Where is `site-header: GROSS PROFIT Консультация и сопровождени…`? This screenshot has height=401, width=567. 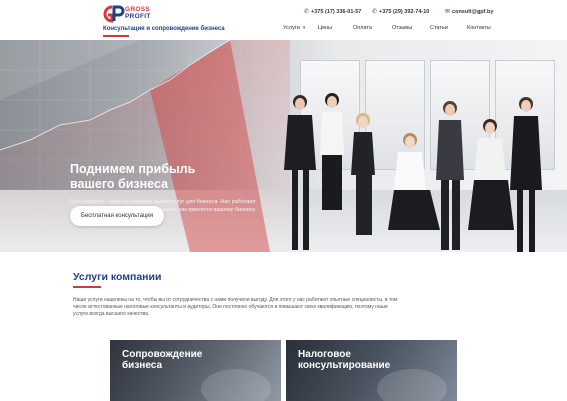 site-header: GROSS PROFIT Консультация и сопровождени… is located at coordinates (283, 20).